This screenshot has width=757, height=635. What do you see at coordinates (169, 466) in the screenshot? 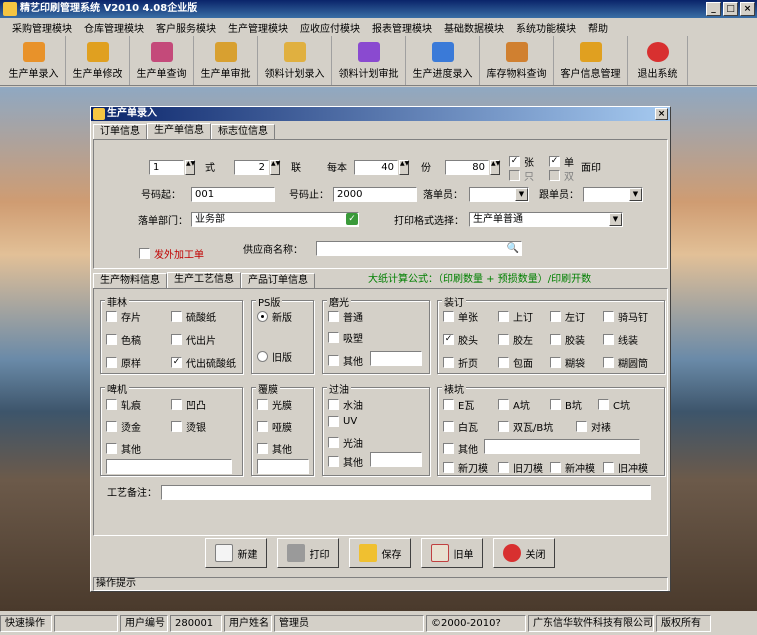
I see `diecut-other-input` at bounding box center [169, 466].